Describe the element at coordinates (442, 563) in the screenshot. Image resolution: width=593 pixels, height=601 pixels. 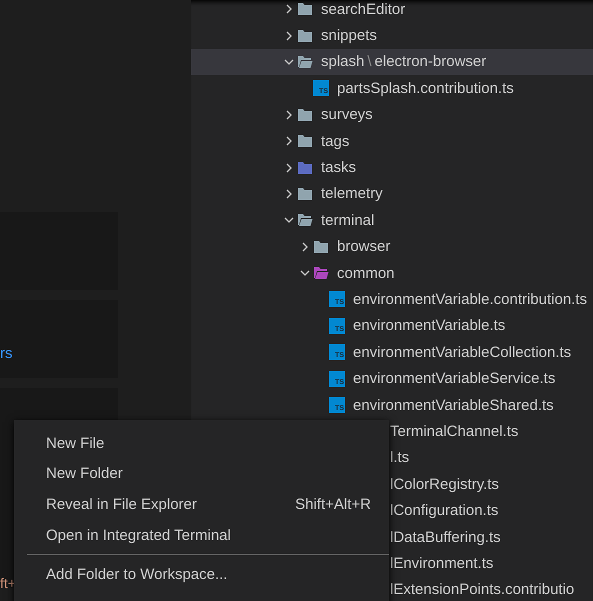
I see `file-name: lEnvironment.ts` at that location.